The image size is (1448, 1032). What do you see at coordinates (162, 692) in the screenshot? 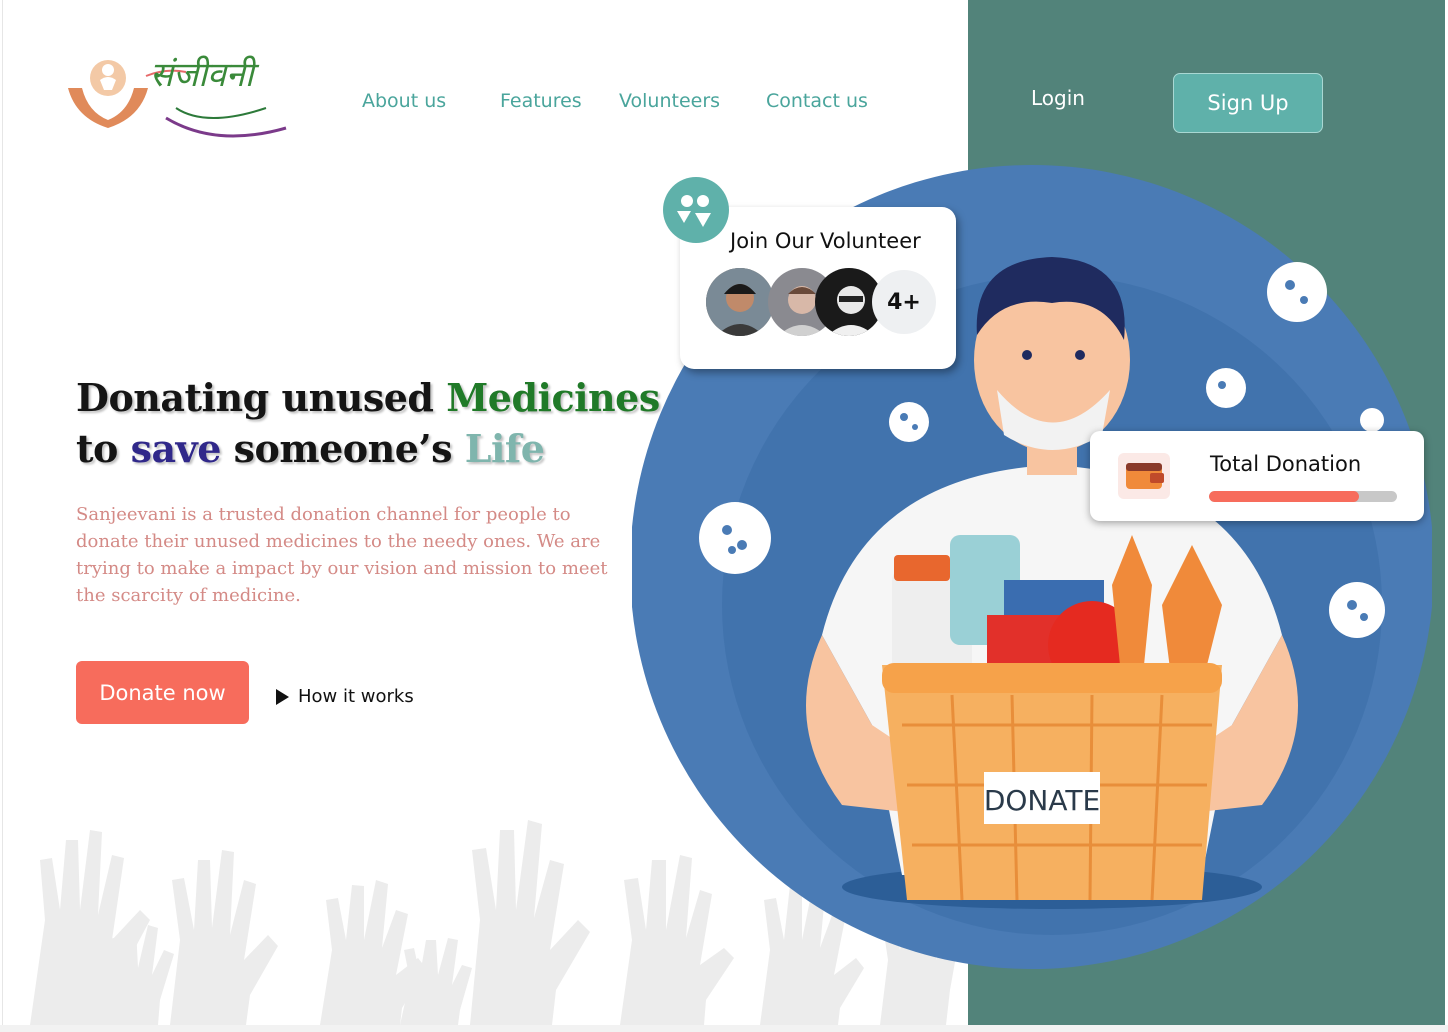
I see `donate-now-button: Donate now` at bounding box center [162, 692].